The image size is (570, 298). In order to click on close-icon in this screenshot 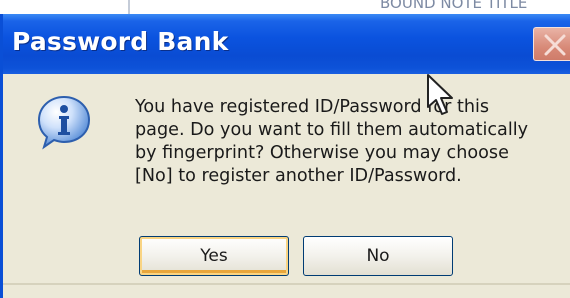, I will do `click(555, 45)`.